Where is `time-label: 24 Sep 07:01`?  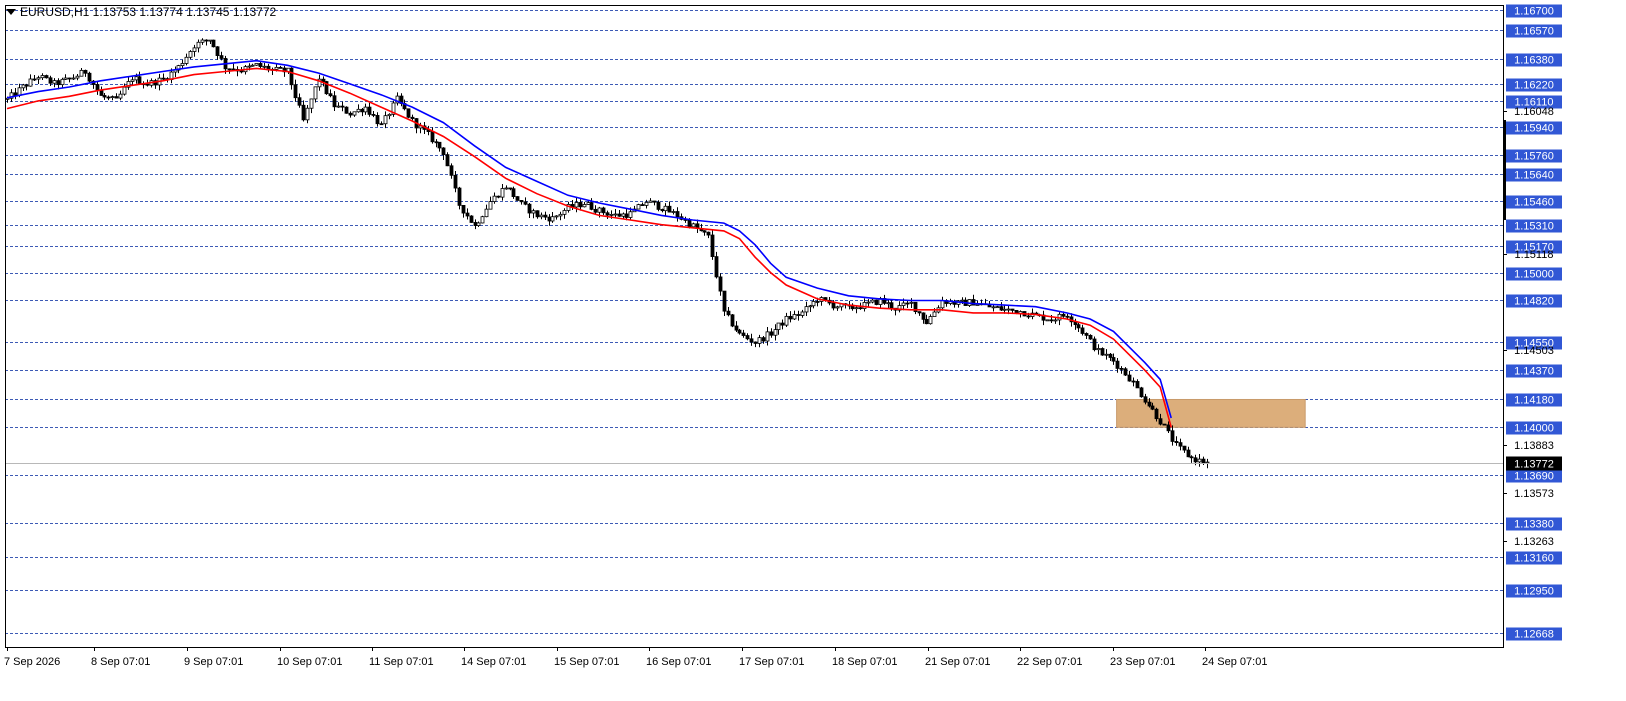
time-label: 24 Sep 07:01 is located at coordinates (1234, 662).